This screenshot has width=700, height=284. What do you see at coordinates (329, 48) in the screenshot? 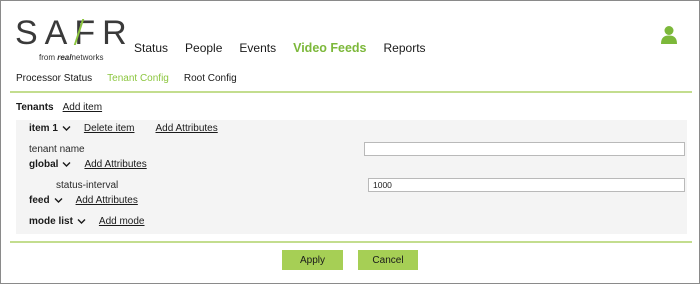
I see `nav-video-feeds: Video Feeds` at bounding box center [329, 48].